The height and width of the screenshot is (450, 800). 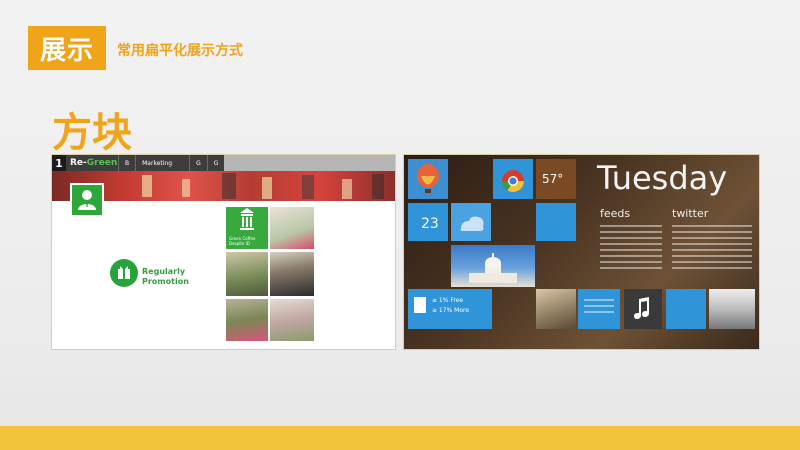 I want to click on mail-tile, so click(x=599, y=309).